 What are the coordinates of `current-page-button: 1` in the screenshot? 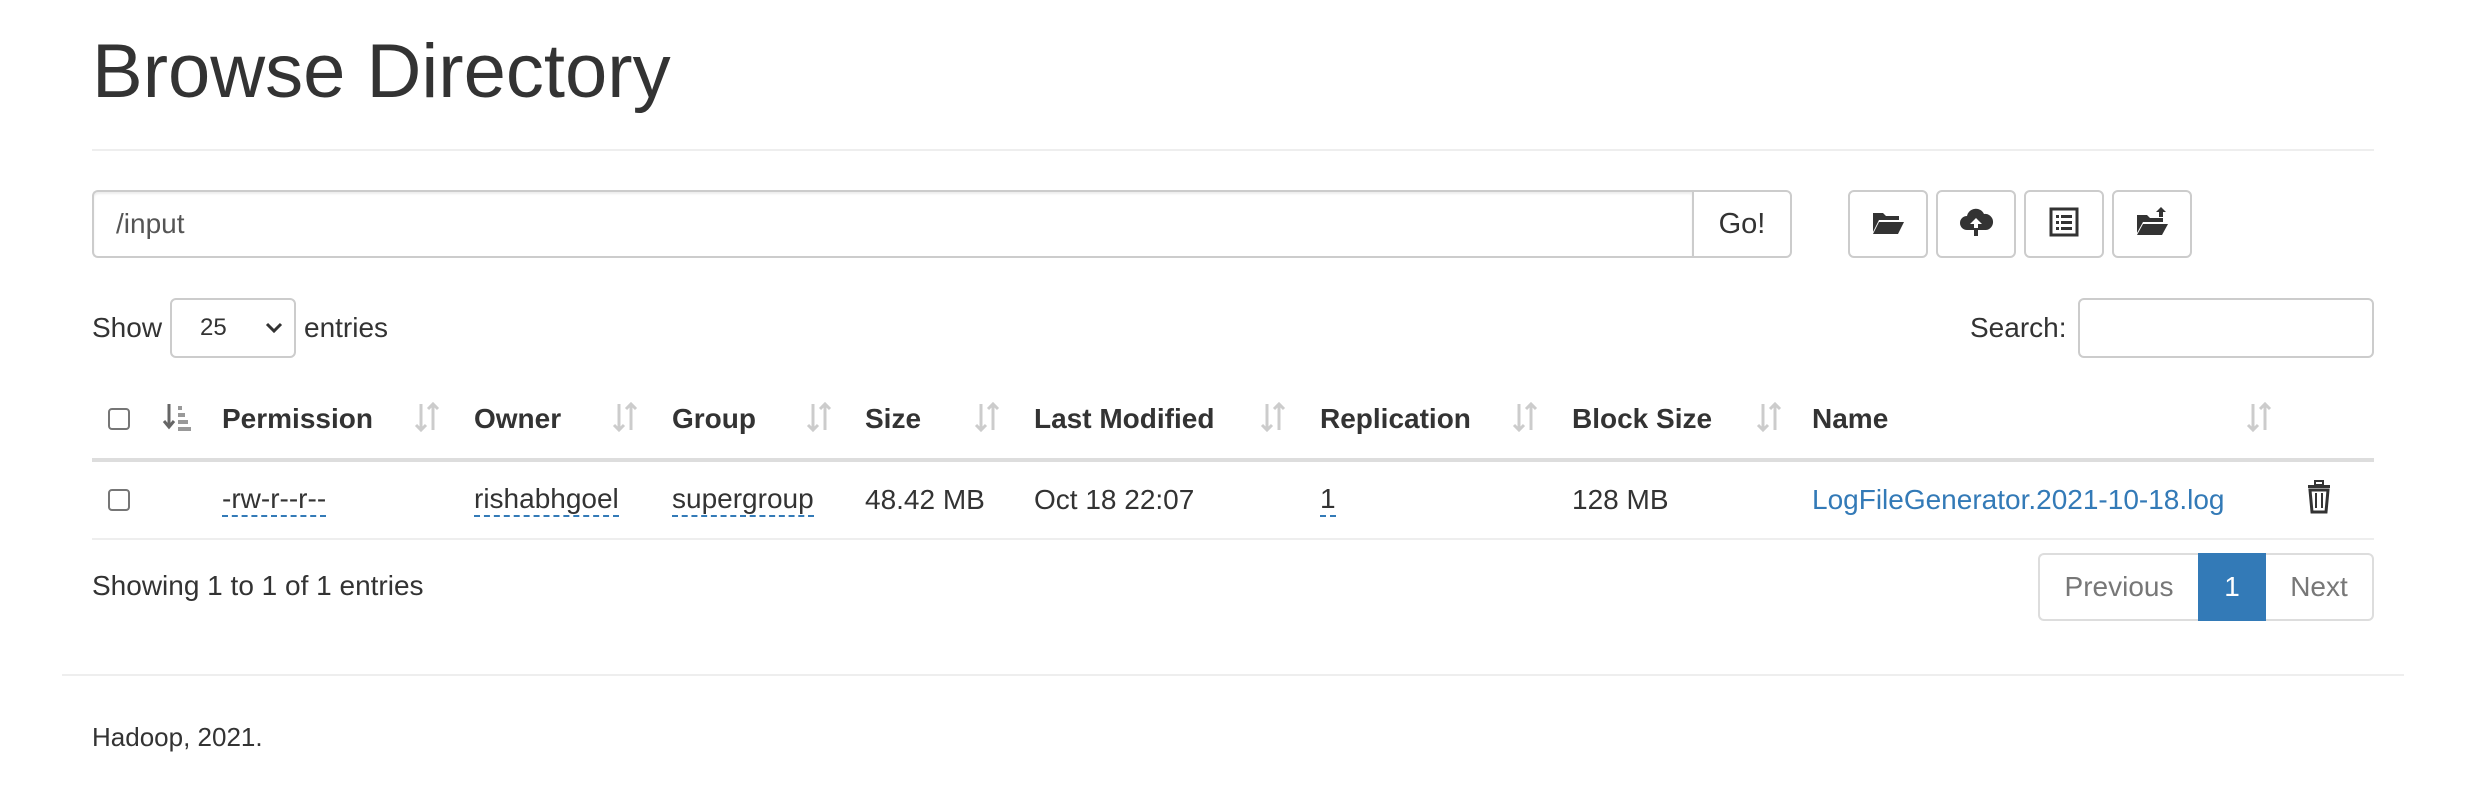 It's located at (2232, 587).